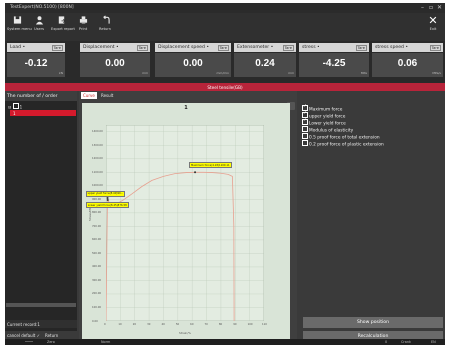  What do you see at coordinates (90, 213) in the screenshot?
I see `y-axis-label: Stress/MPa` at bounding box center [90, 213].